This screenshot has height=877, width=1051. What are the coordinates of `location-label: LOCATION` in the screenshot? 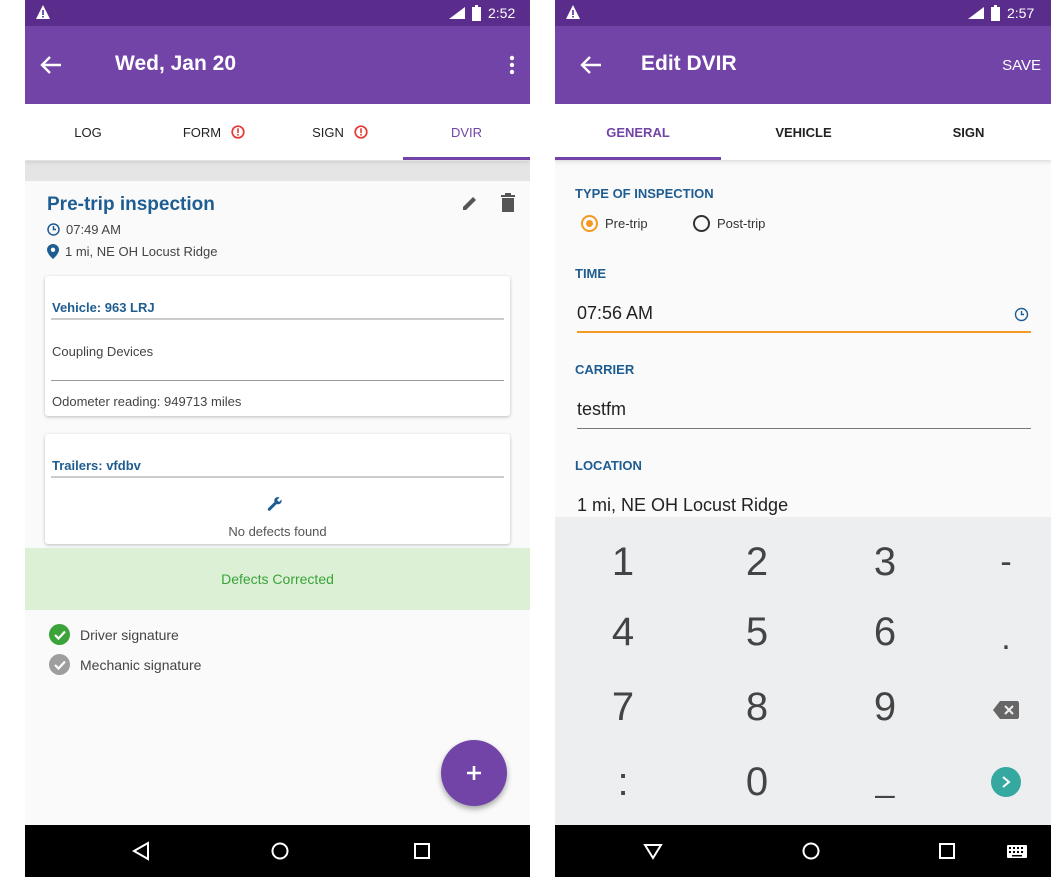 It's located at (608, 465).